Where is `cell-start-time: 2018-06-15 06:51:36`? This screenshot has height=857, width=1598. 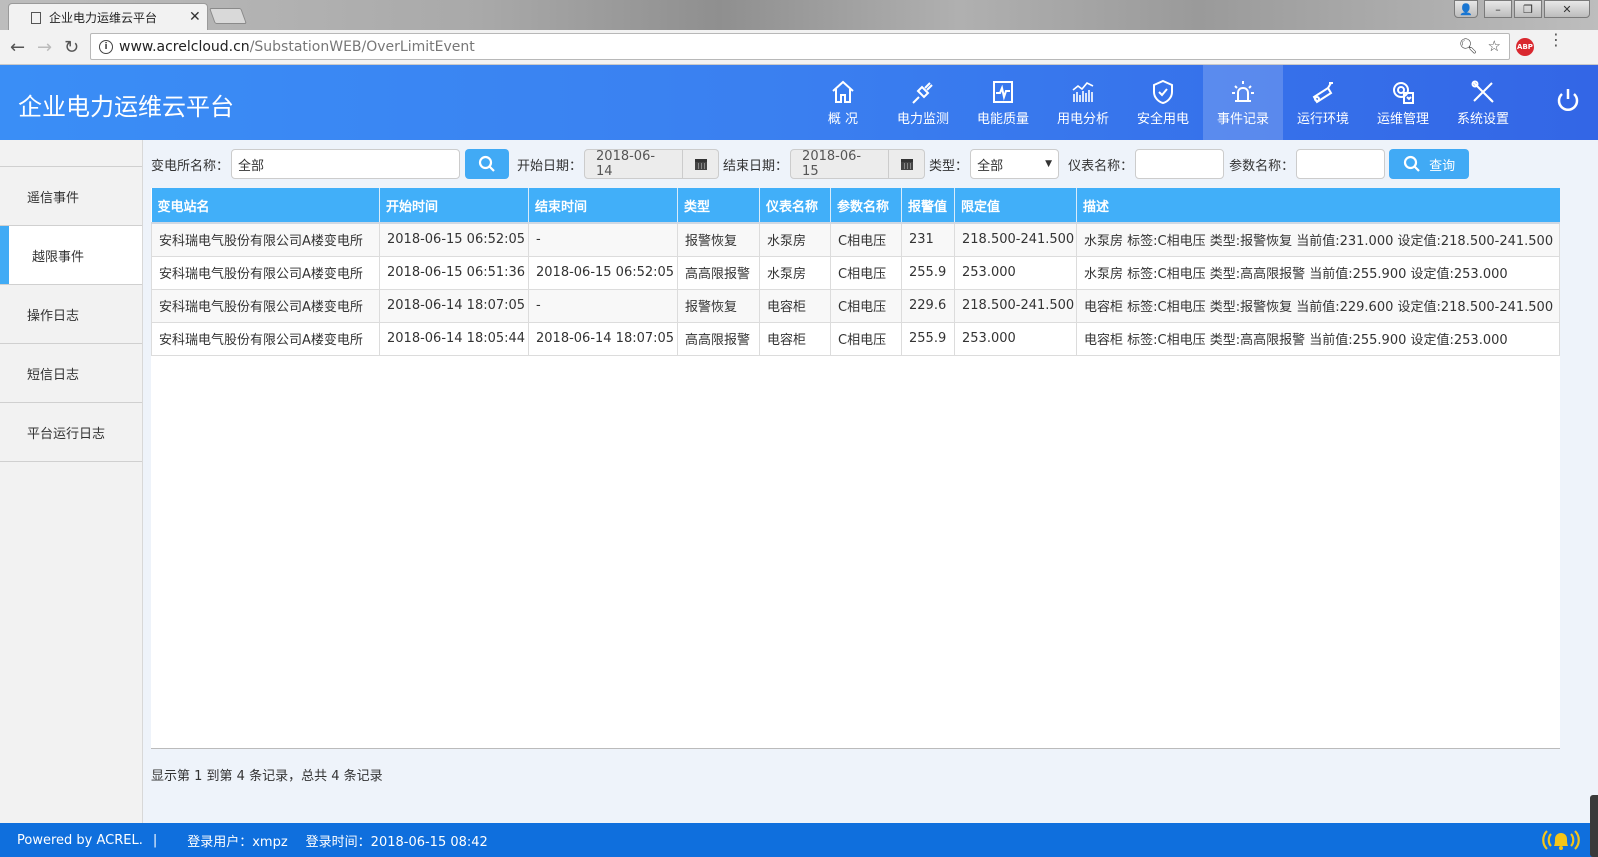
cell-start-time: 2018-06-15 06:51:36 is located at coordinates (454, 273).